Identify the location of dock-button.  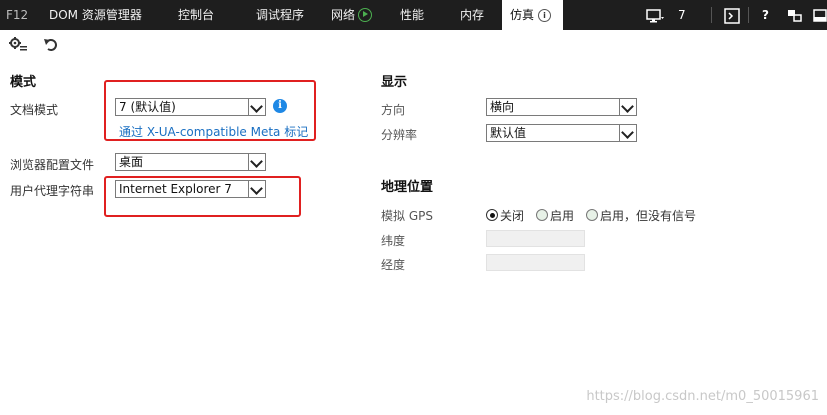
(820, 15).